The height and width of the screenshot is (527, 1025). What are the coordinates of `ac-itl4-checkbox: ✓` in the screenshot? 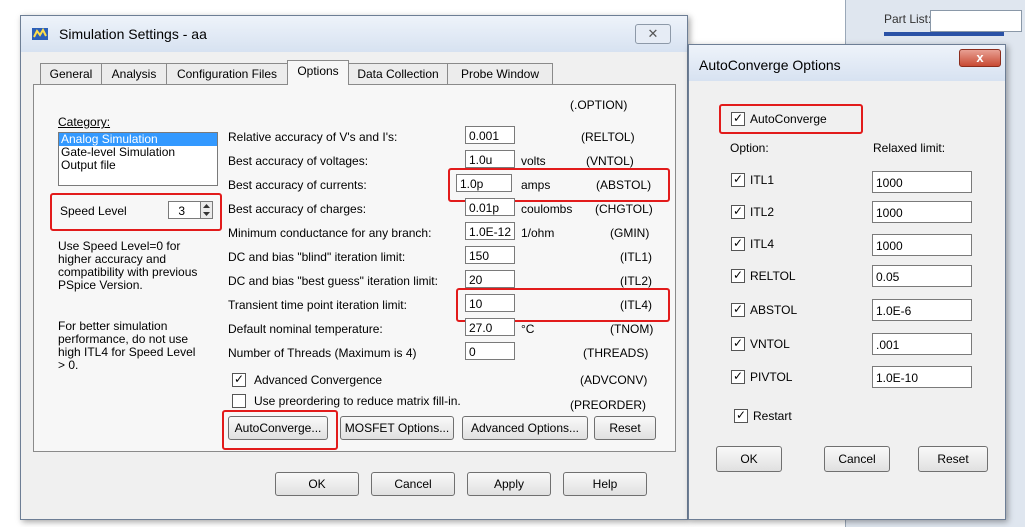 It's located at (738, 244).